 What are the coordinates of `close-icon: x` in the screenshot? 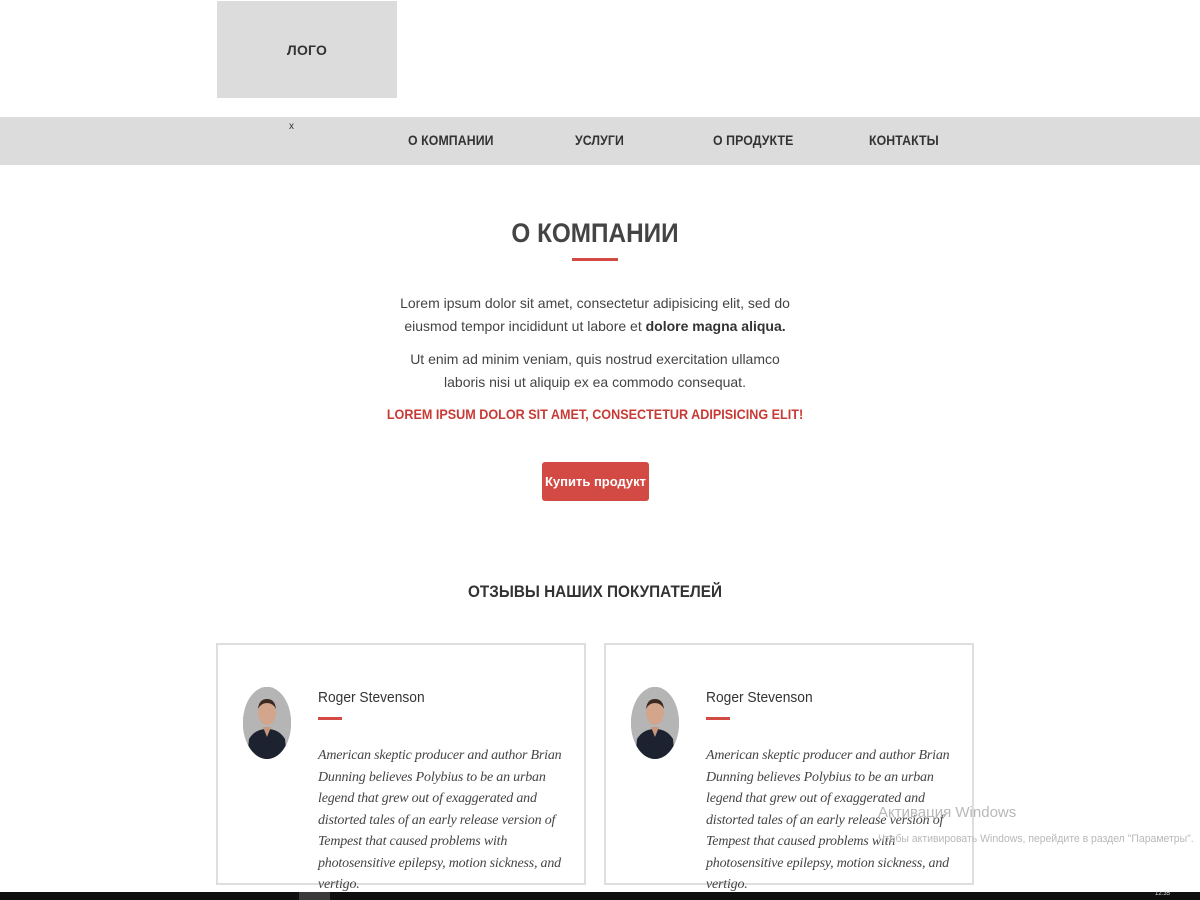 It's located at (291, 126).